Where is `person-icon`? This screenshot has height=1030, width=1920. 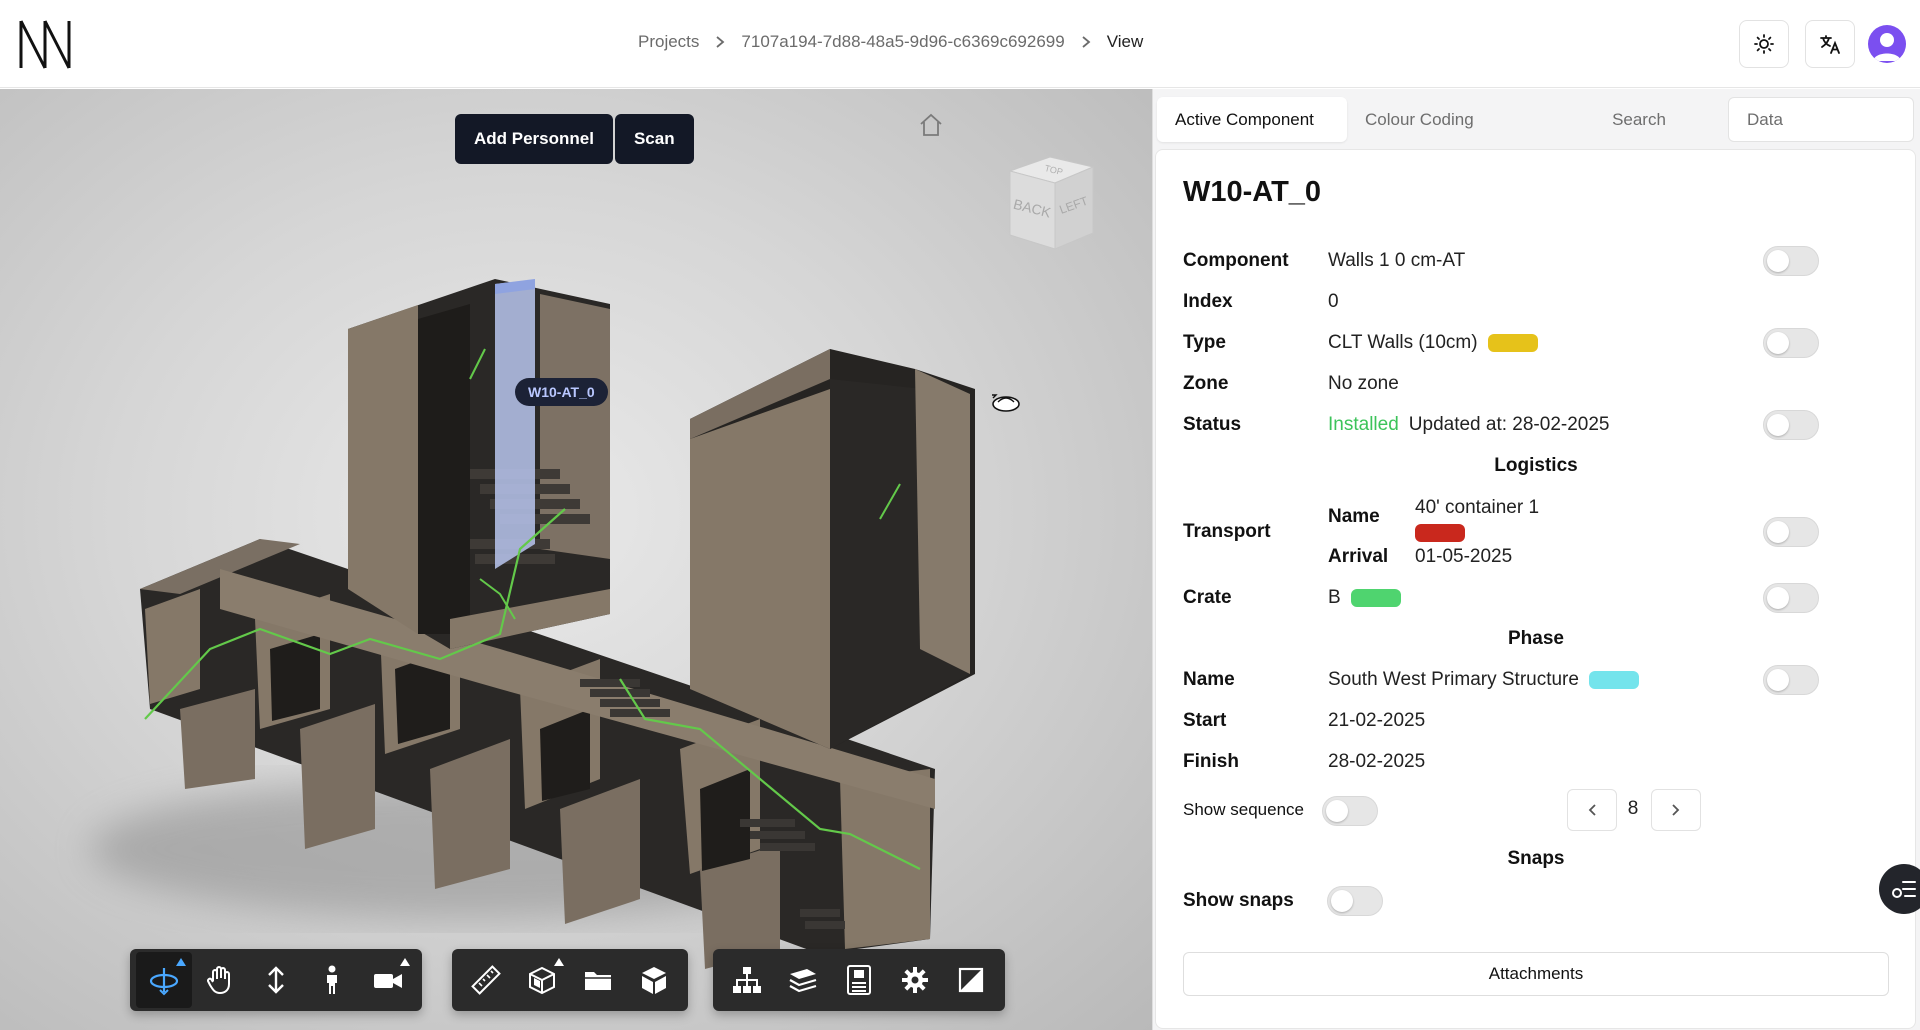 person-icon is located at coordinates (332, 979).